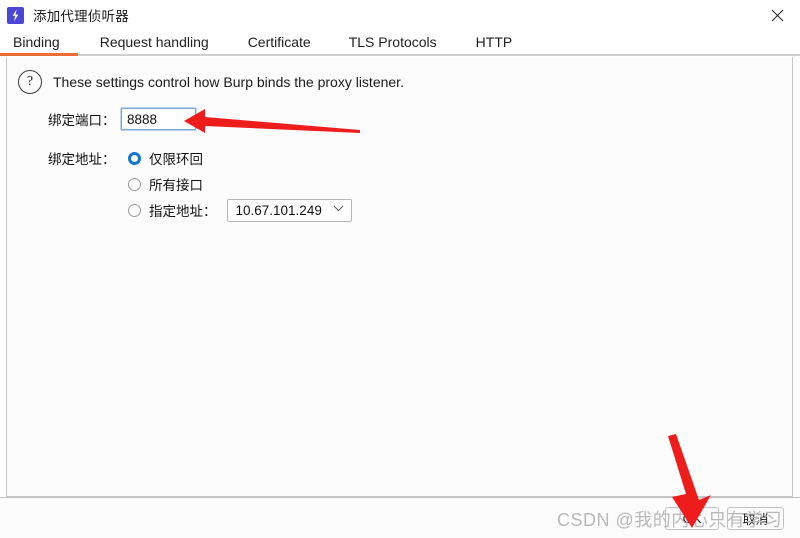 Image resolution: width=800 pixels, height=538 pixels. I want to click on radio-all-interfaces-icon, so click(134, 184).